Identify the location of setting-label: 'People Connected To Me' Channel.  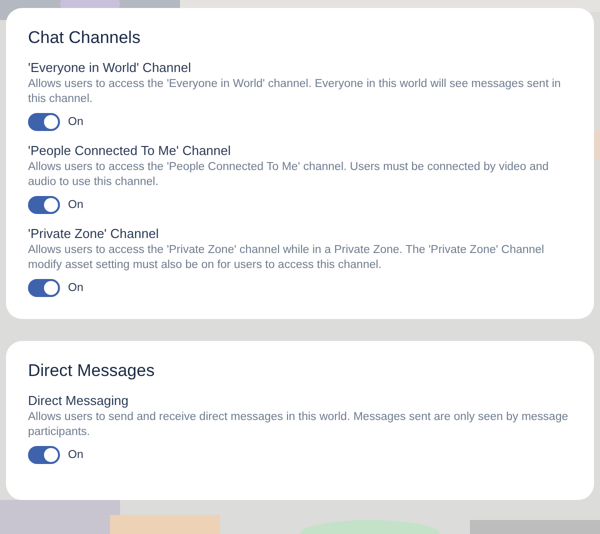
(130, 150).